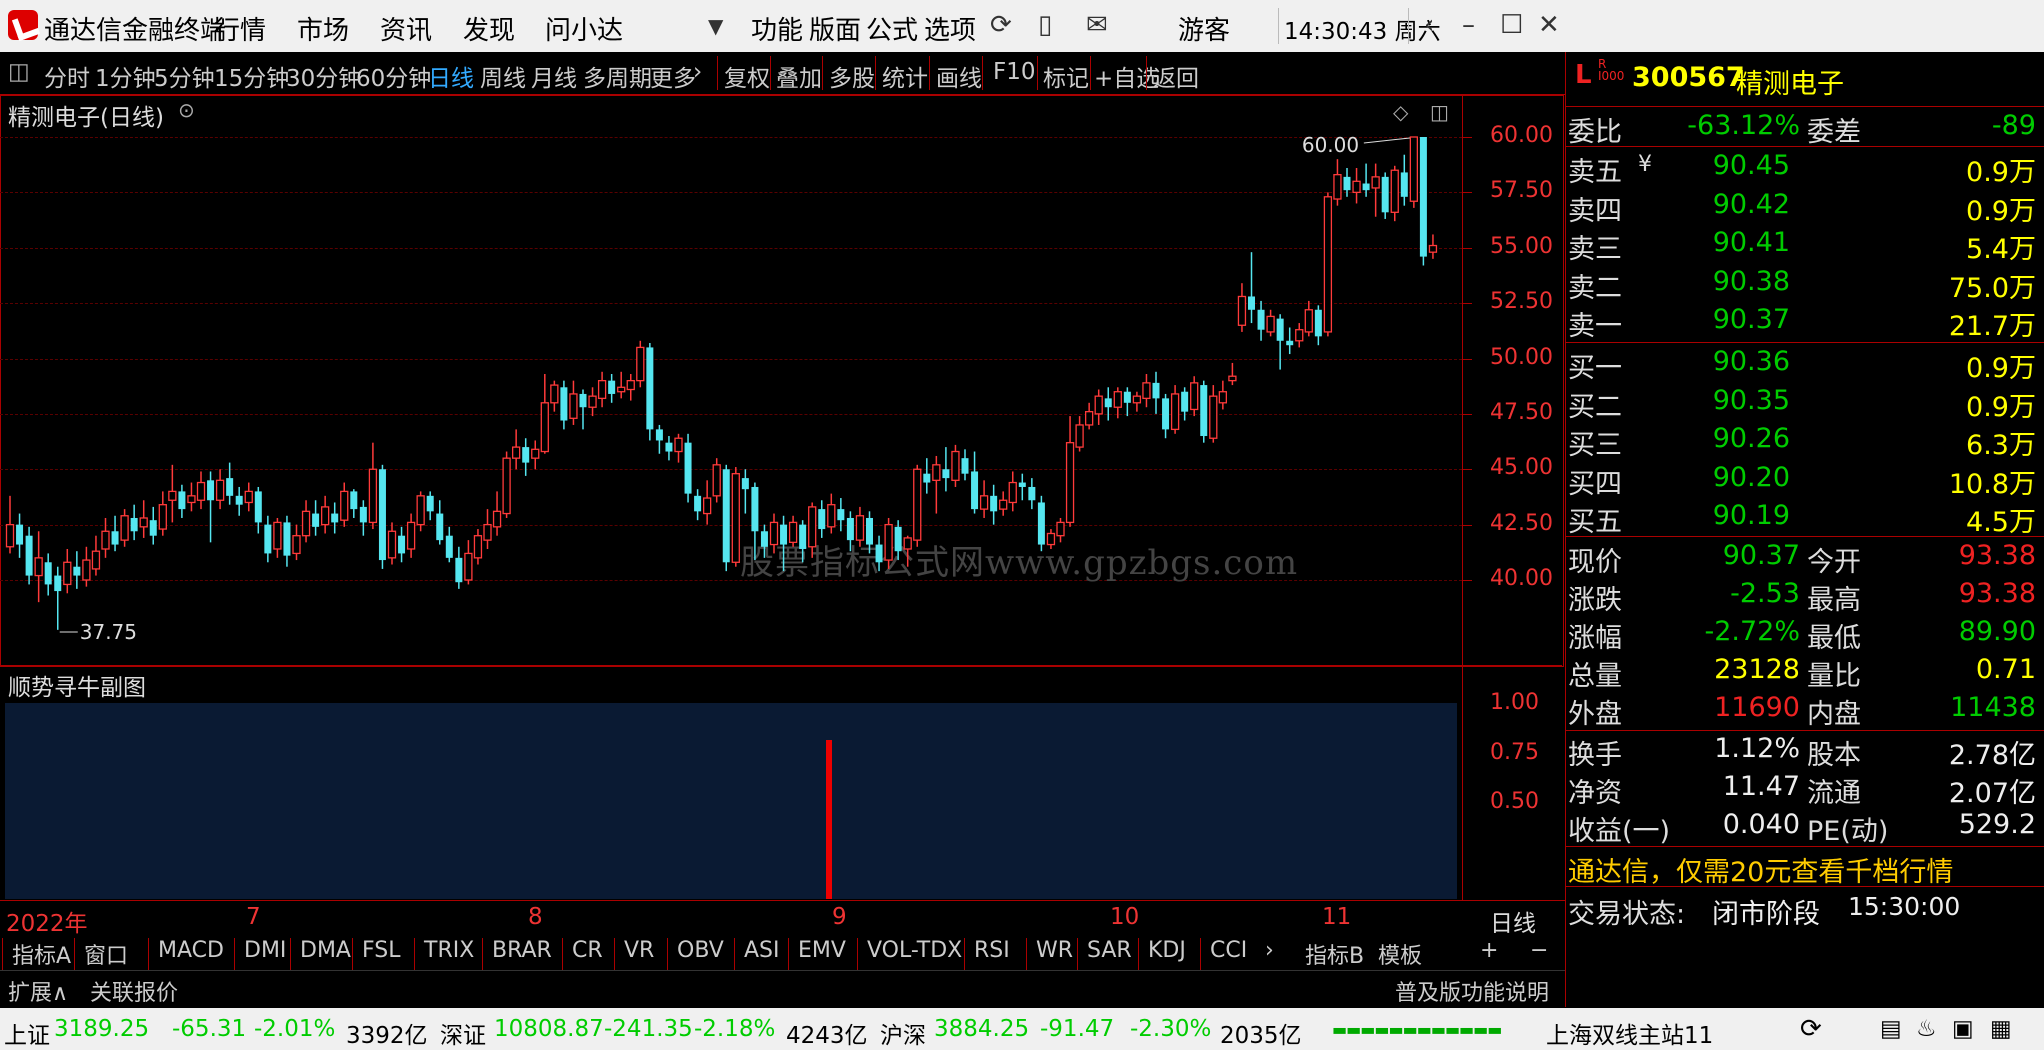  I want to click on indicator-tab-cci: CCI, so click(1228, 950).